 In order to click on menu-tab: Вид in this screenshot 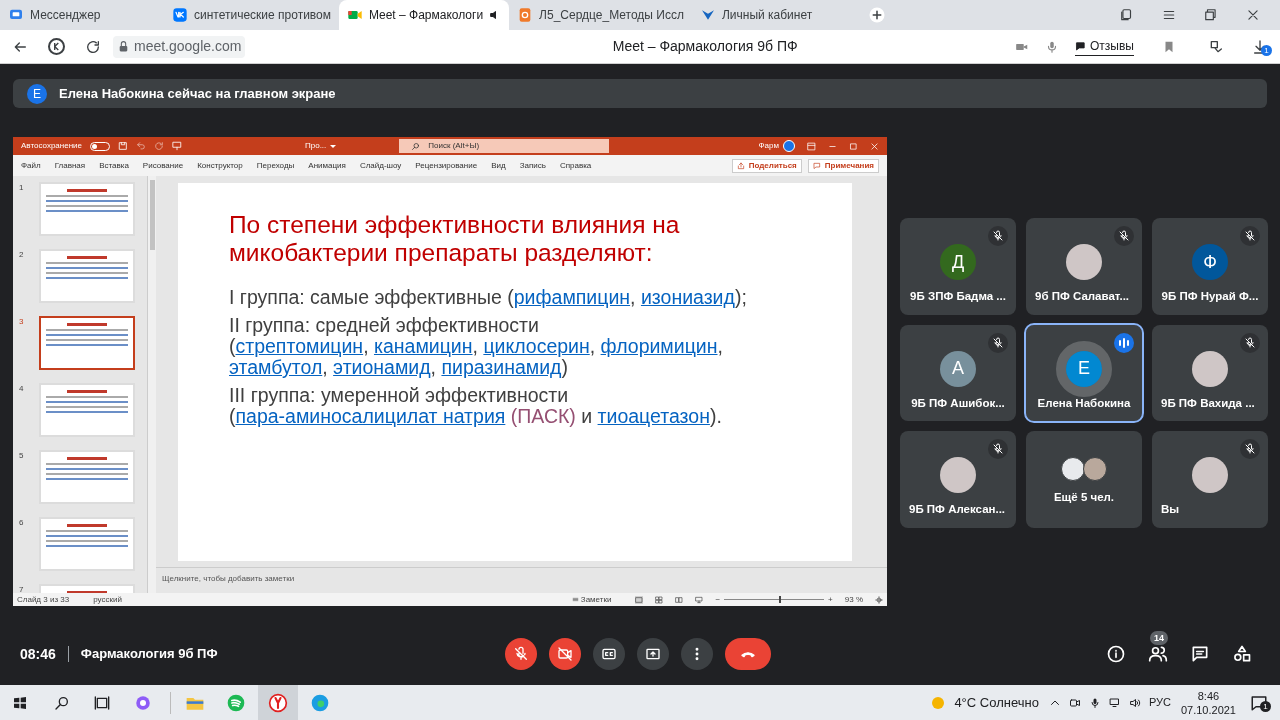, I will do `click(498, 165)`.